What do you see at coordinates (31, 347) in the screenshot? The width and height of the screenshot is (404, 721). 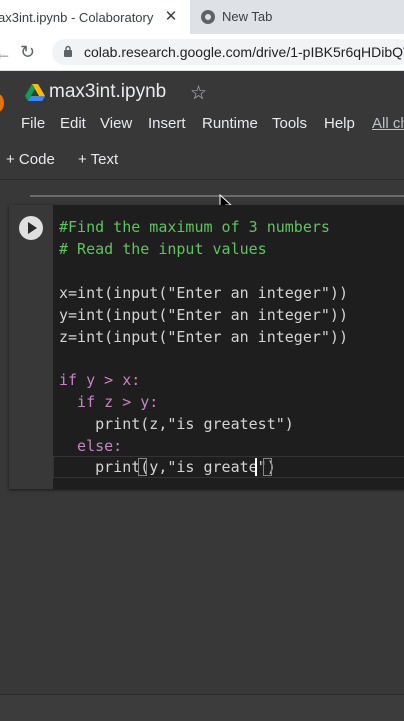 I see `cell-gutter` at bounding box center [31, 347].